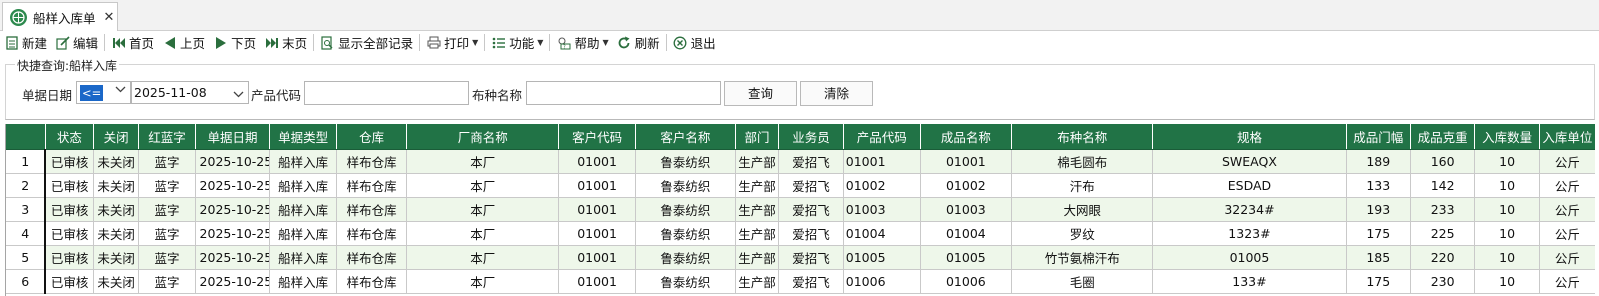 Image resolution: width=1599 pixels, height=296 pixels. Describe the element at coordinates (597, 137) in the screenshot. I see `column-header-customer-code: 客户代码` at that location.